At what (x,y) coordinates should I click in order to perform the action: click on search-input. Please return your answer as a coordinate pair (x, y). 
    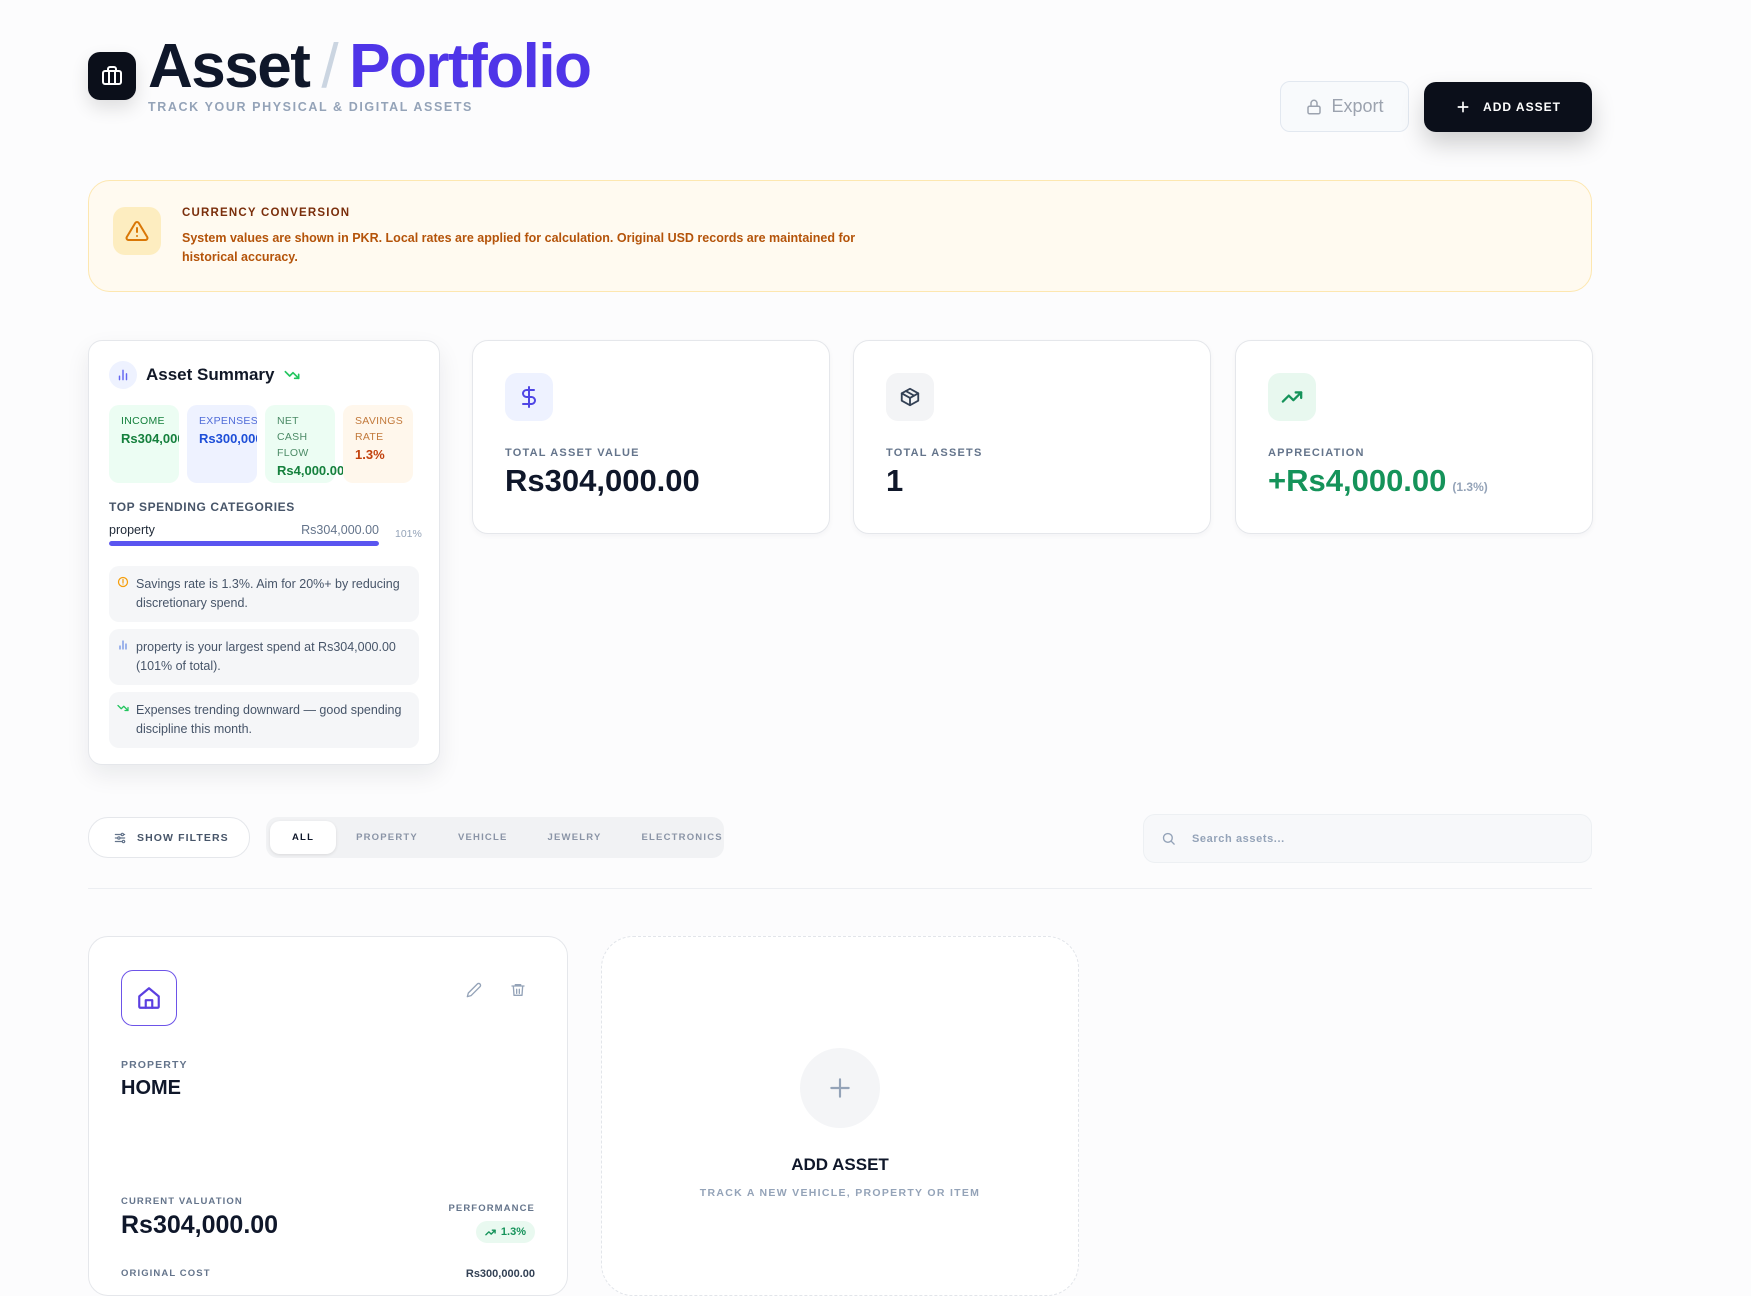
    Looking at the image, I should click on (1370, 838).